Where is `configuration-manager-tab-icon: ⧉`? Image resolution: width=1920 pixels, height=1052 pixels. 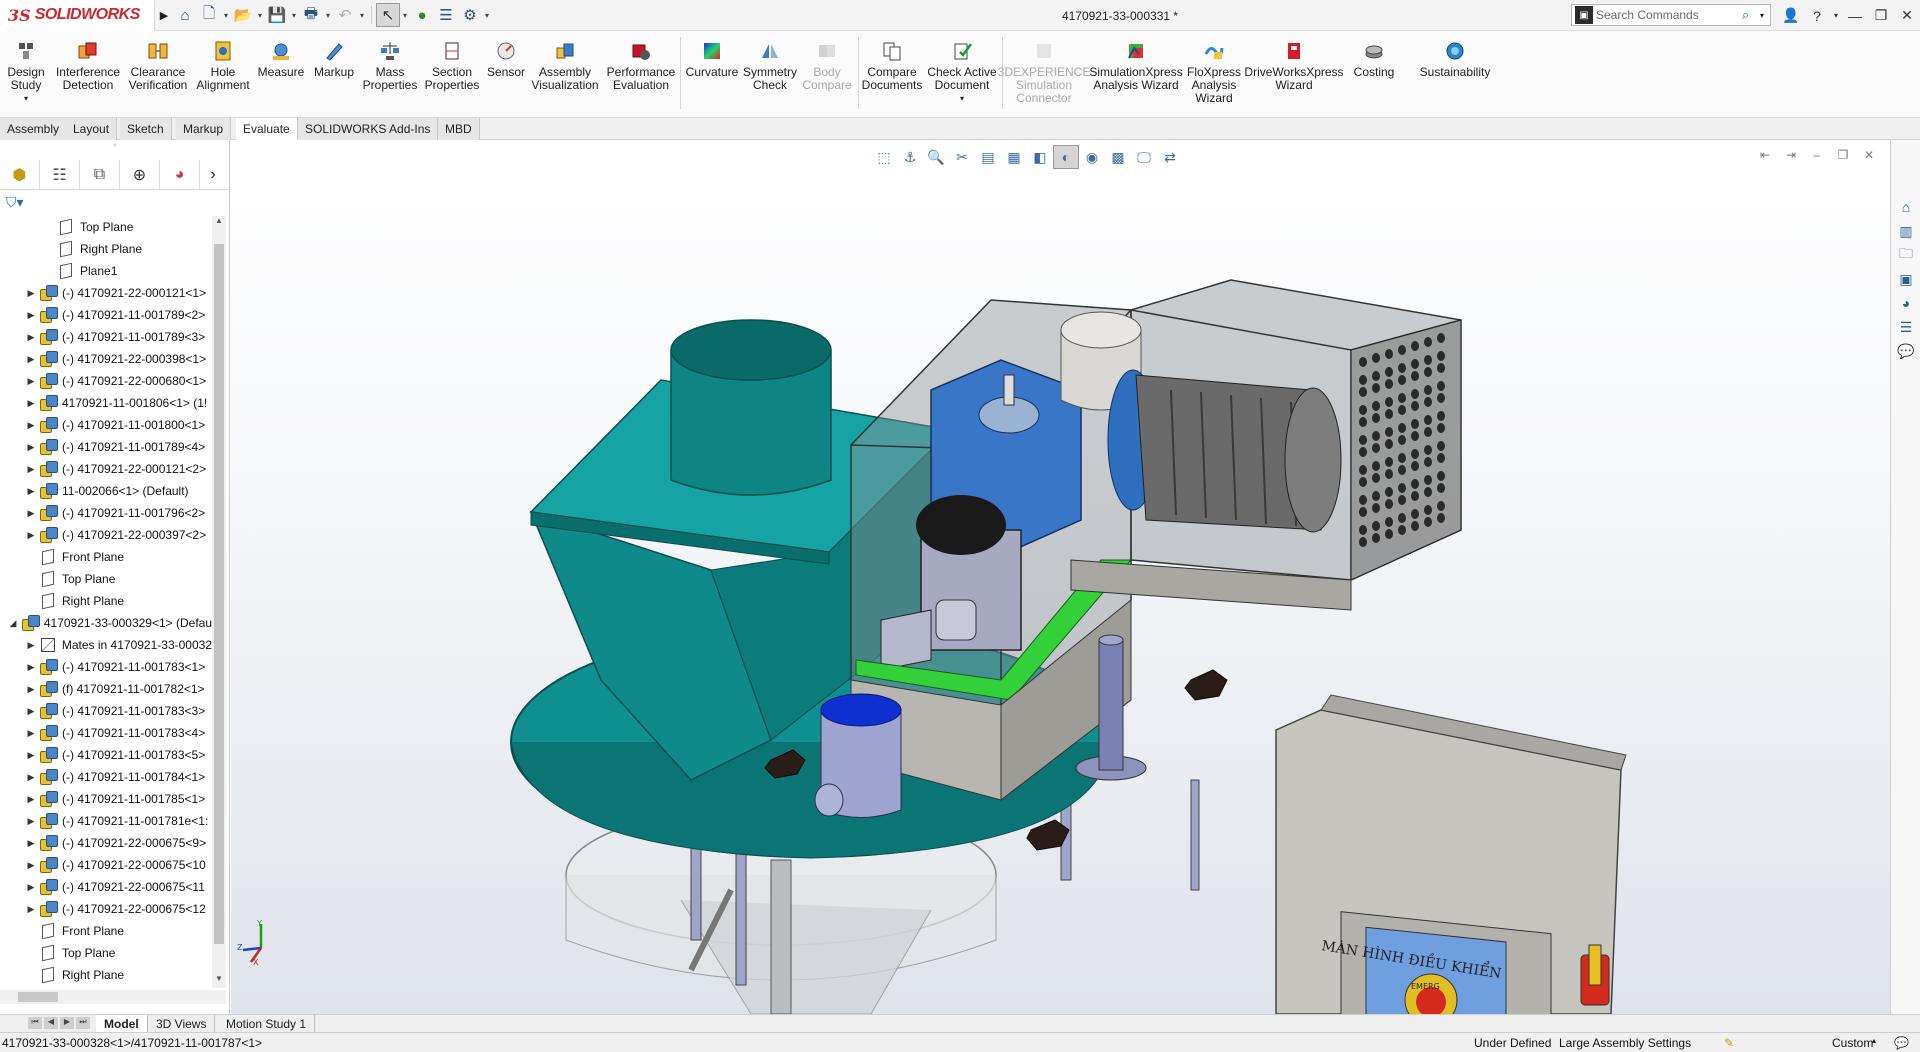 configuration-manager-tab-icon: ⧉ is located at coordinates (100, 175).